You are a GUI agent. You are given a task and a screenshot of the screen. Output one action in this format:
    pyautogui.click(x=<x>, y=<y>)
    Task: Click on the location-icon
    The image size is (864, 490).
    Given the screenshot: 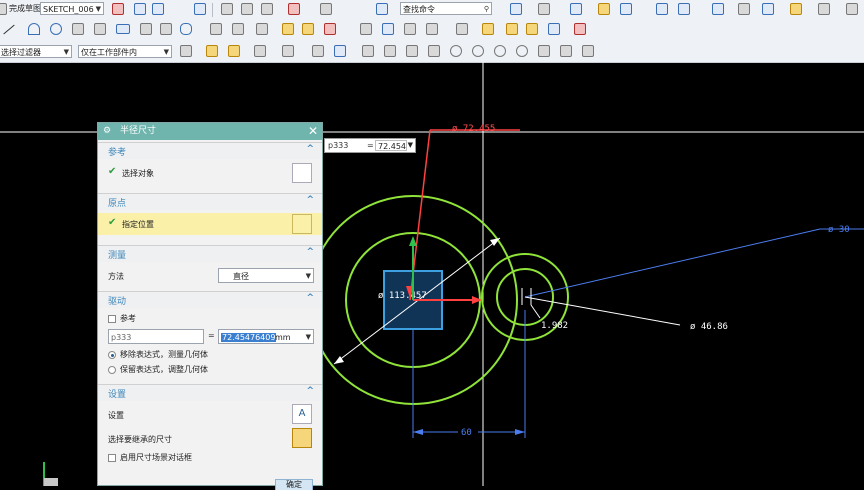 What is the action you would take?
    pyautogui.click(x=302, y=224)
    